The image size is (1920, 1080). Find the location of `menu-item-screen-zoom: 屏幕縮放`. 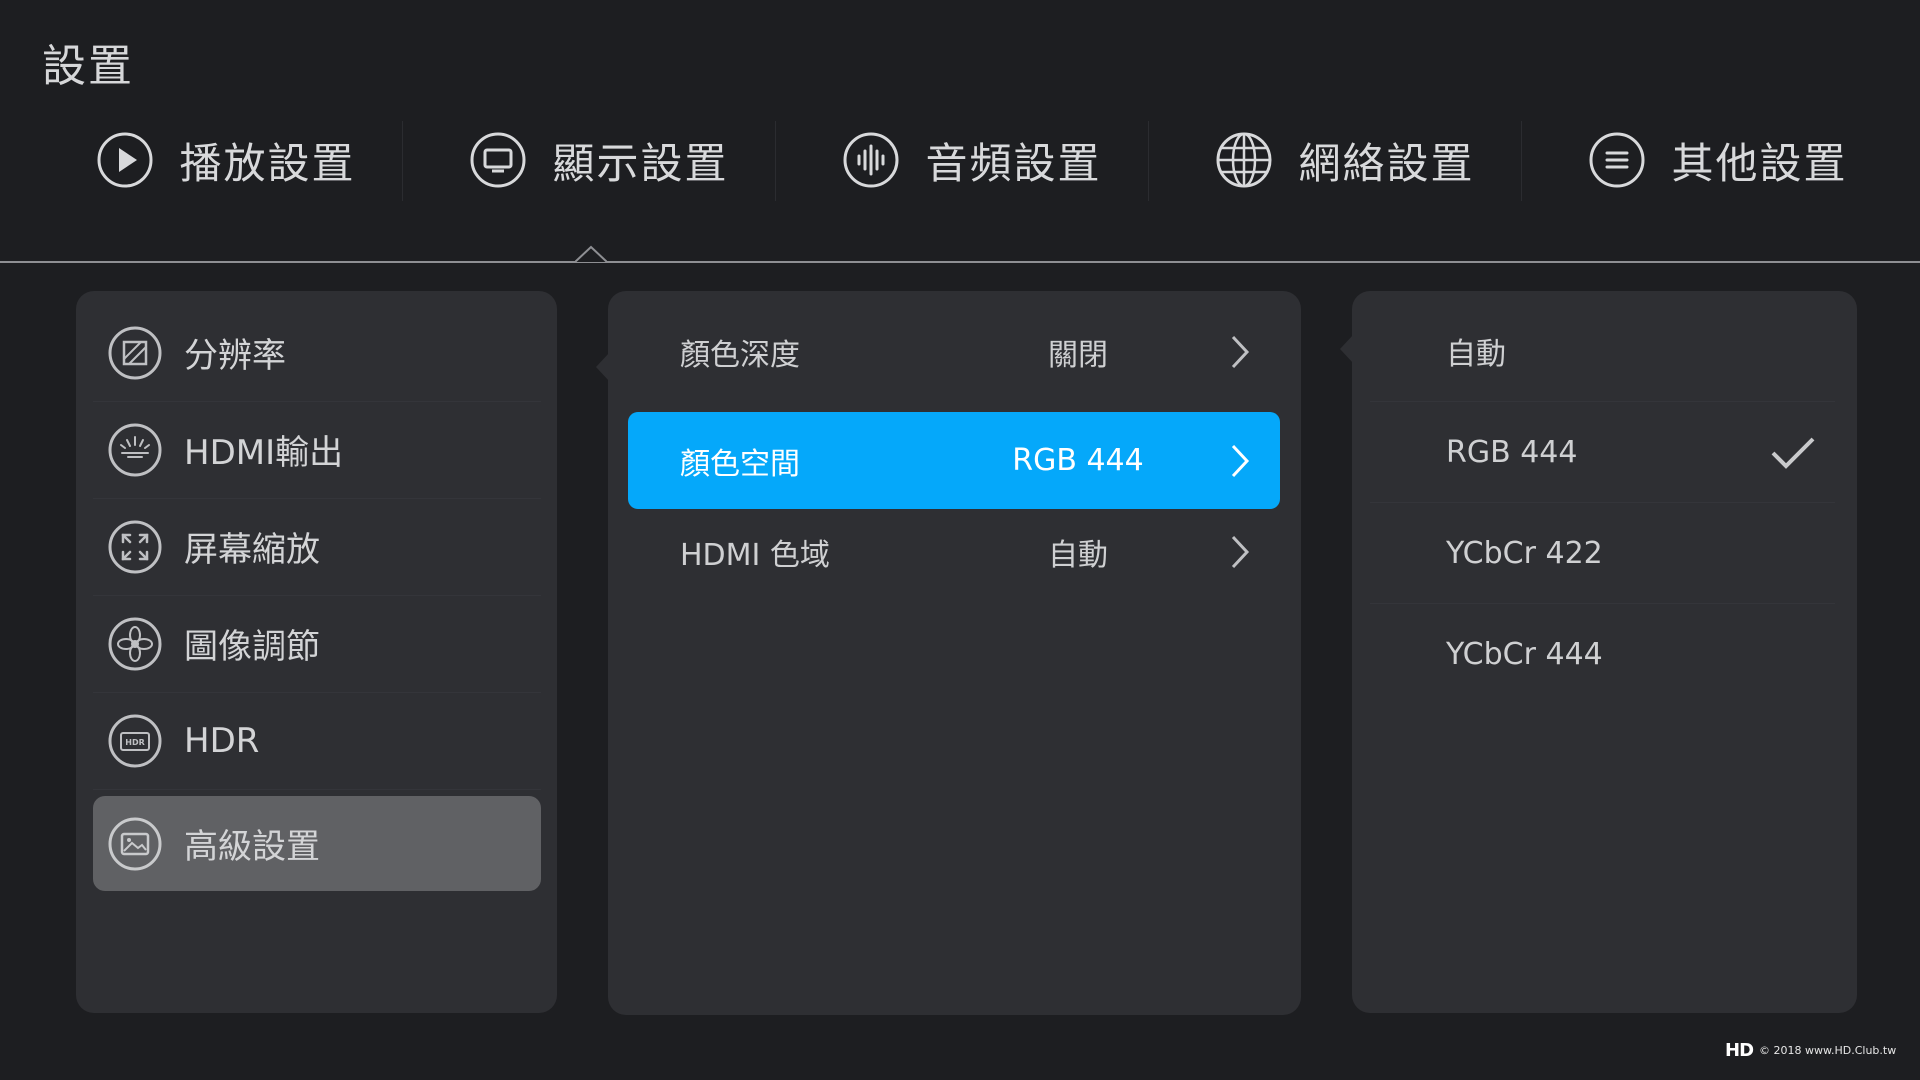

menu-item-screen-zoom: 屏幕縮放 is located at coordinates (317, 547).